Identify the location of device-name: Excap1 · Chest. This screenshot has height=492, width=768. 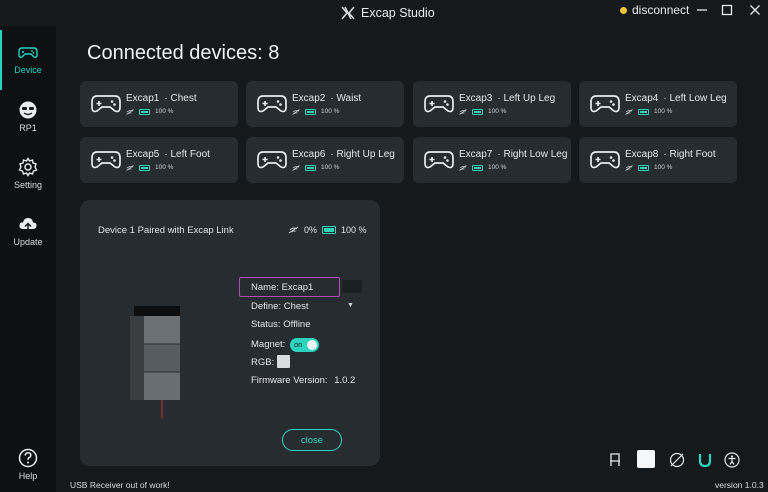
(161, 98).